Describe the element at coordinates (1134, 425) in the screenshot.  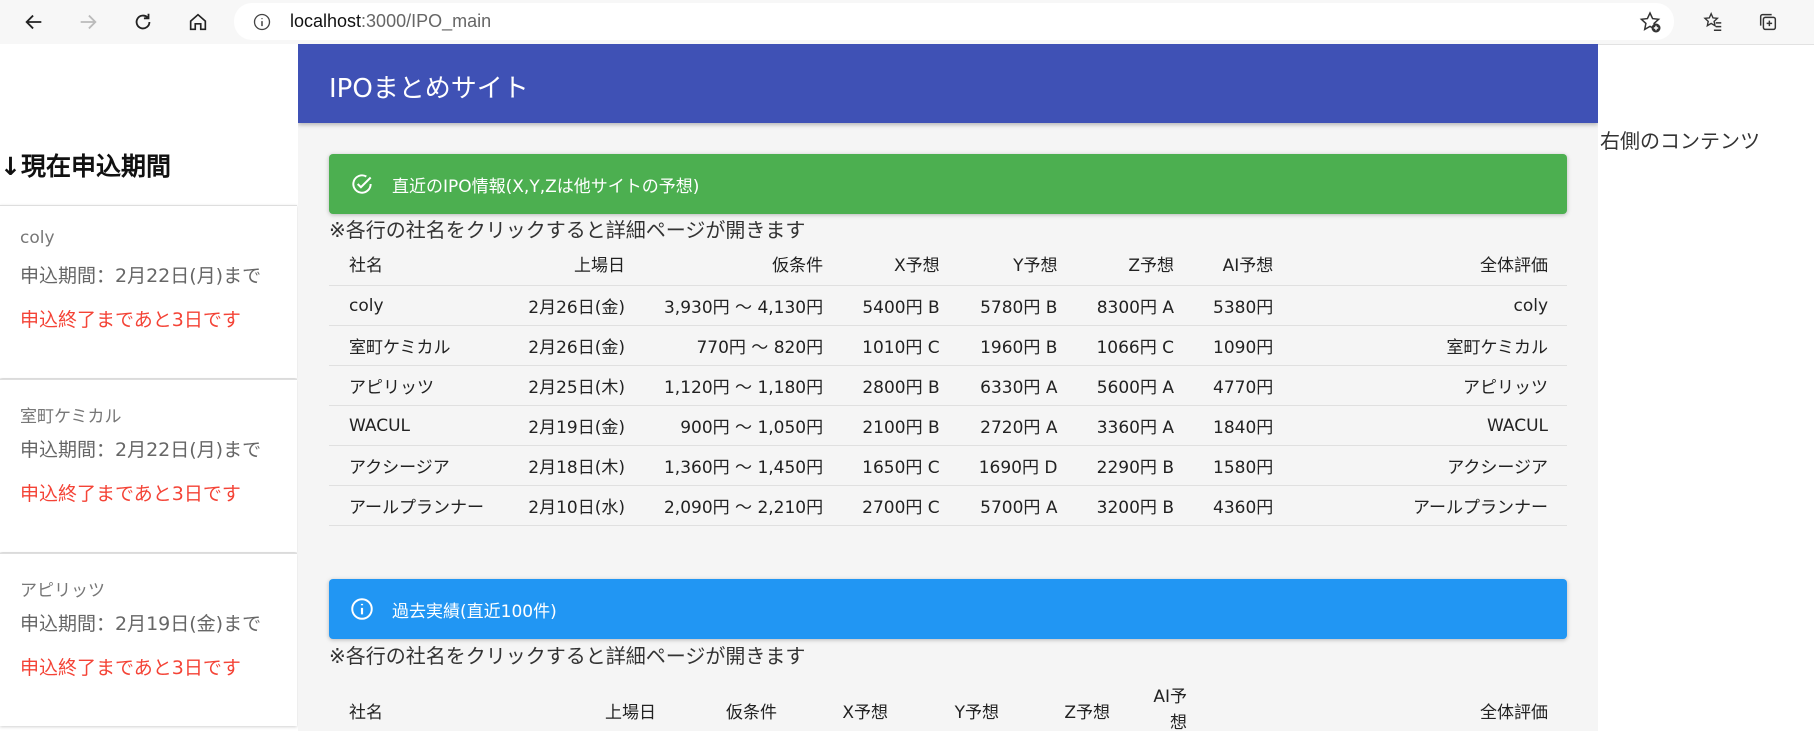
I see `cell-z-forecast: 3360円 A` at that location.